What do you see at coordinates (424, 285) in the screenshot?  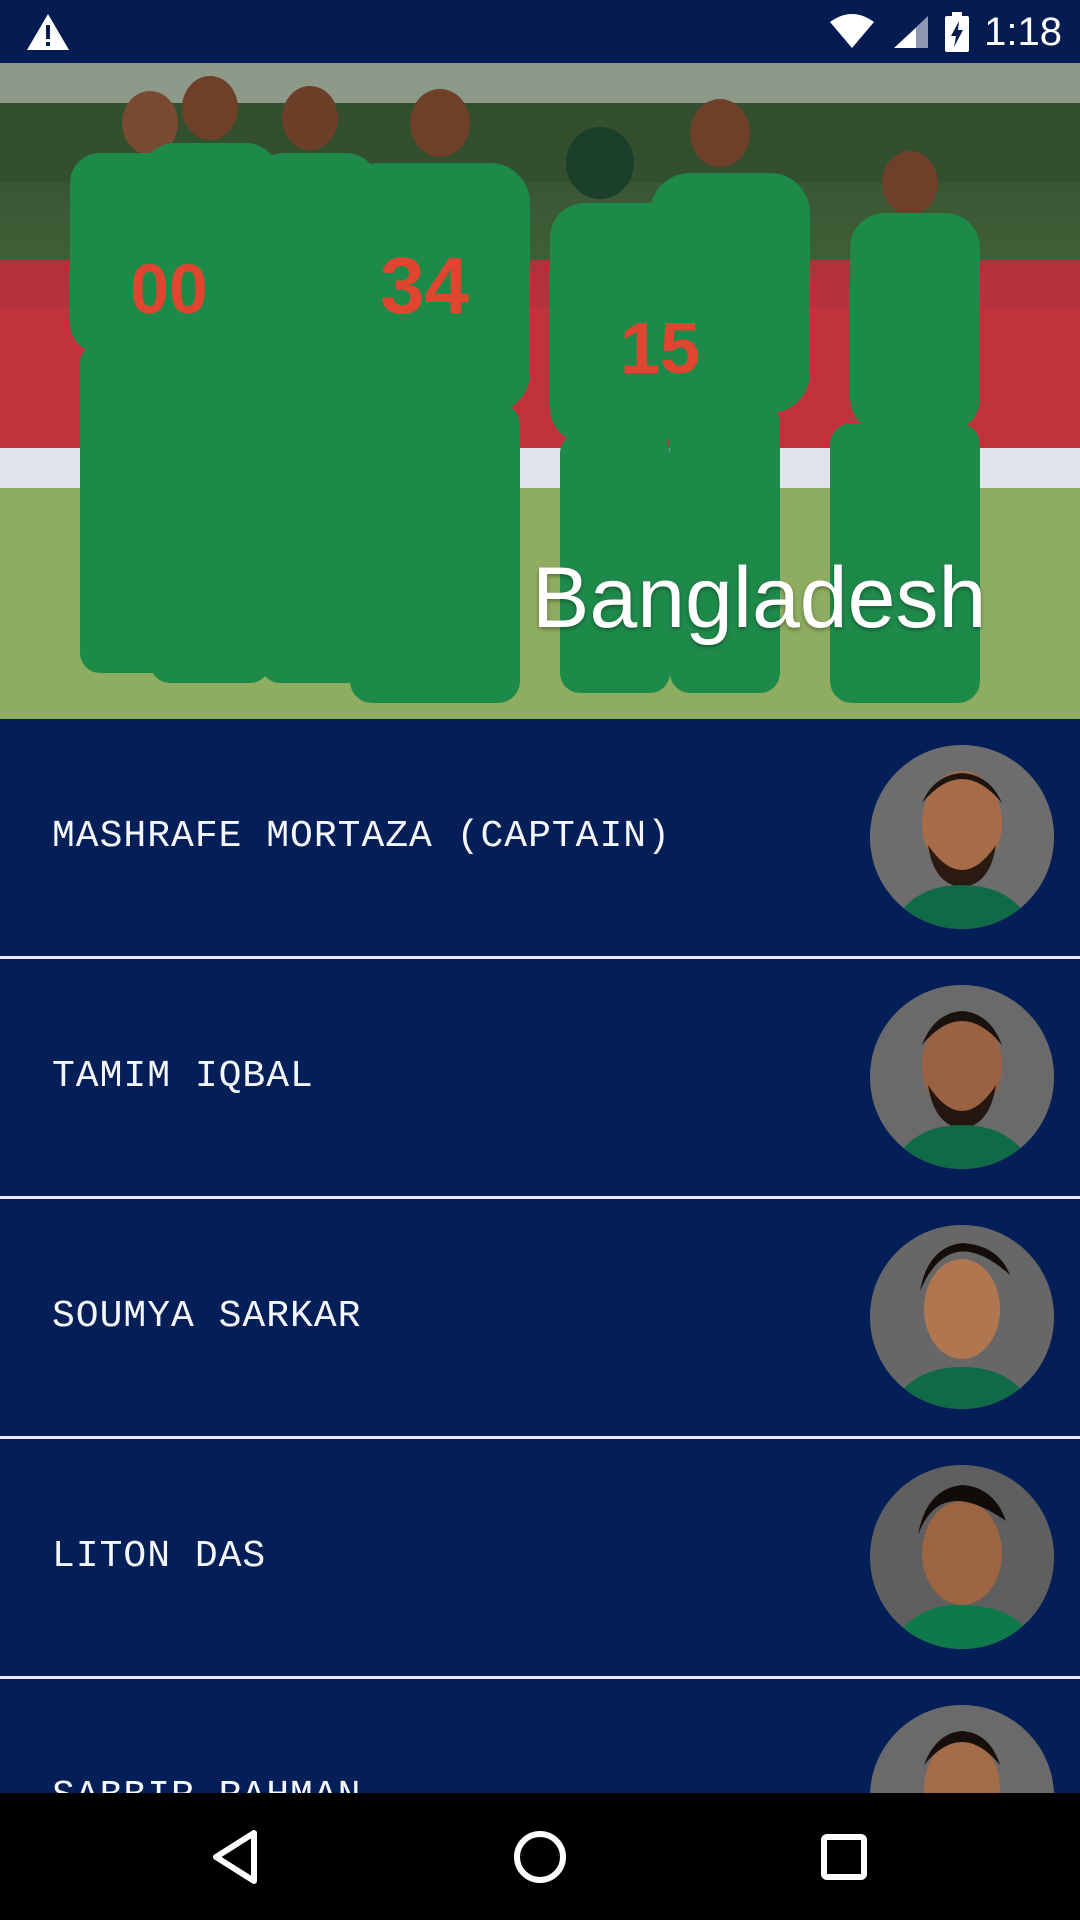 I see `svg-text: 34` at bounding box center [424, 285].